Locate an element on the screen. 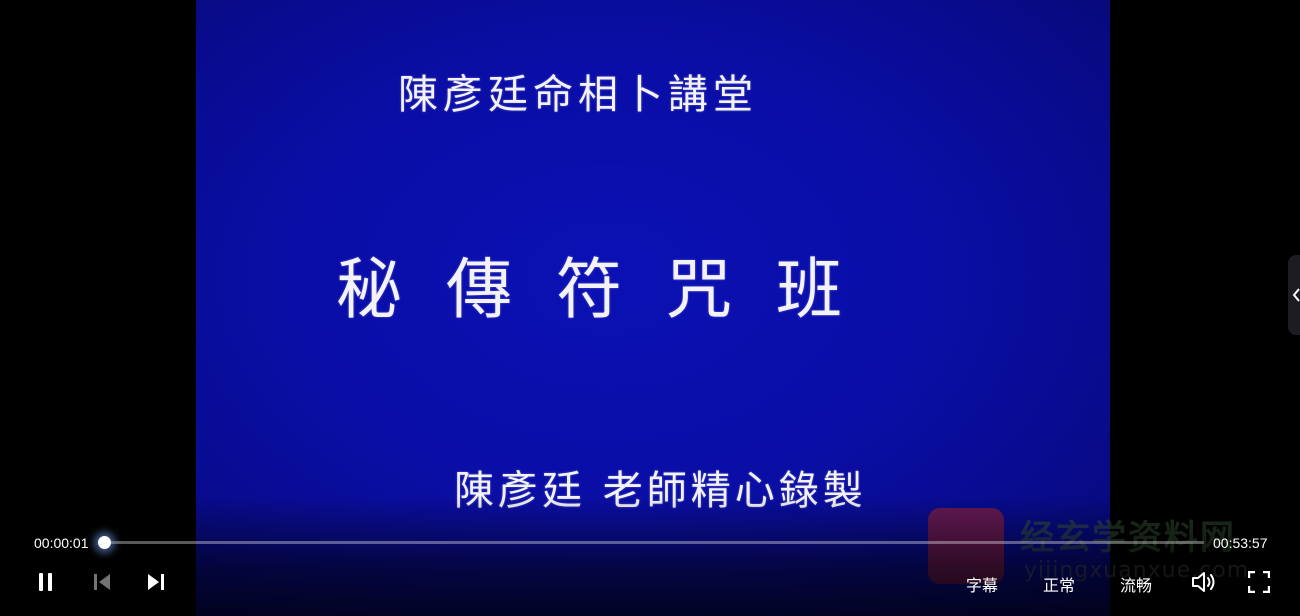 The height and width of the screenshot is (616, 1300). skip-previous-icon is located at coordinates (102, 582).